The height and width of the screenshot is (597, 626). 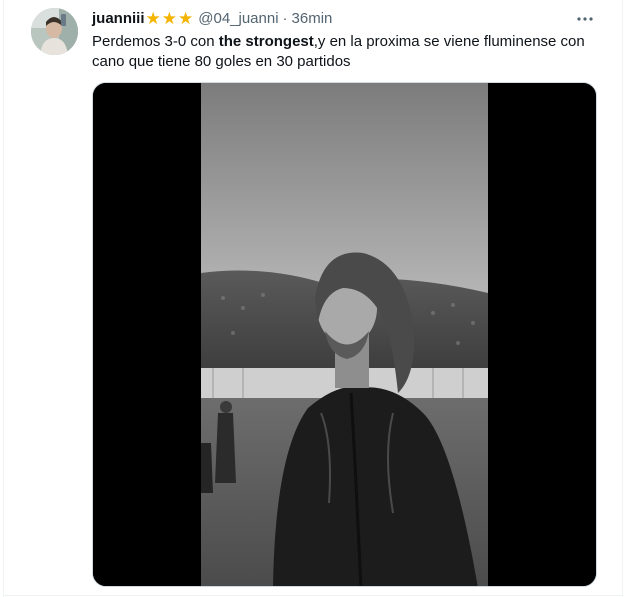 I want to click on tweet-text-bold: the strongest, so click(x=266, y=41).